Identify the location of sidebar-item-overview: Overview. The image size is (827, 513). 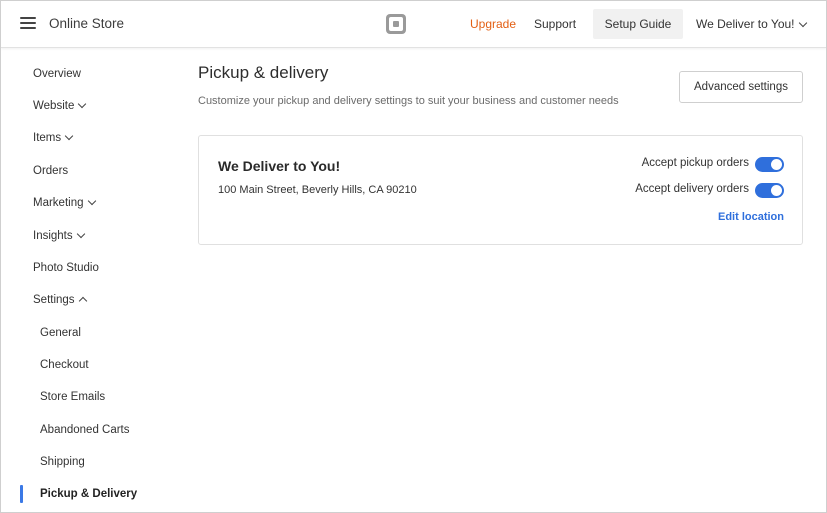
(57, 74).